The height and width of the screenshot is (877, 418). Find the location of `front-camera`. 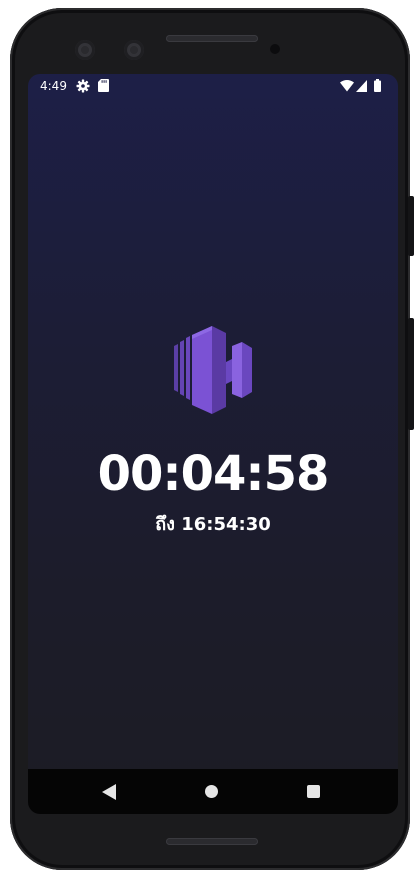

front-camera is located at coordinates (85, 50).